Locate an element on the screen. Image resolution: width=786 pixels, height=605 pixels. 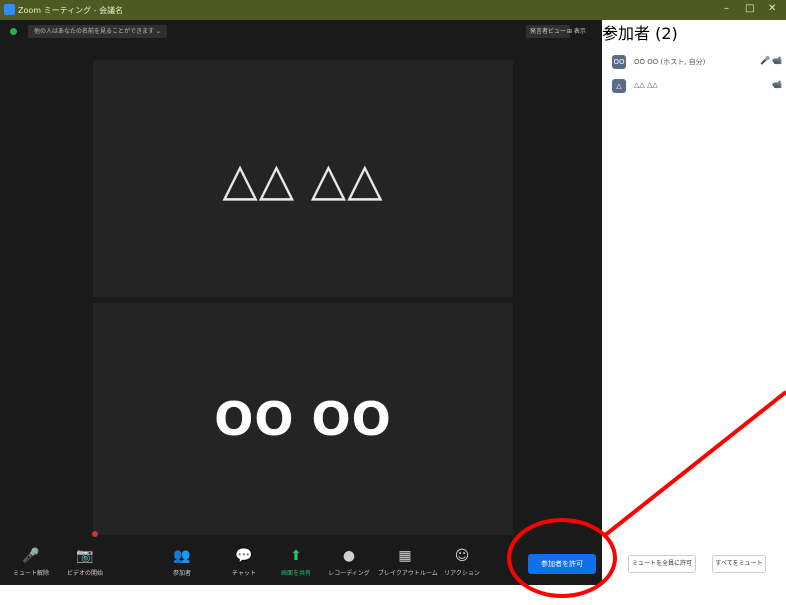
annotation-circle is located at coordinates (562, 558).